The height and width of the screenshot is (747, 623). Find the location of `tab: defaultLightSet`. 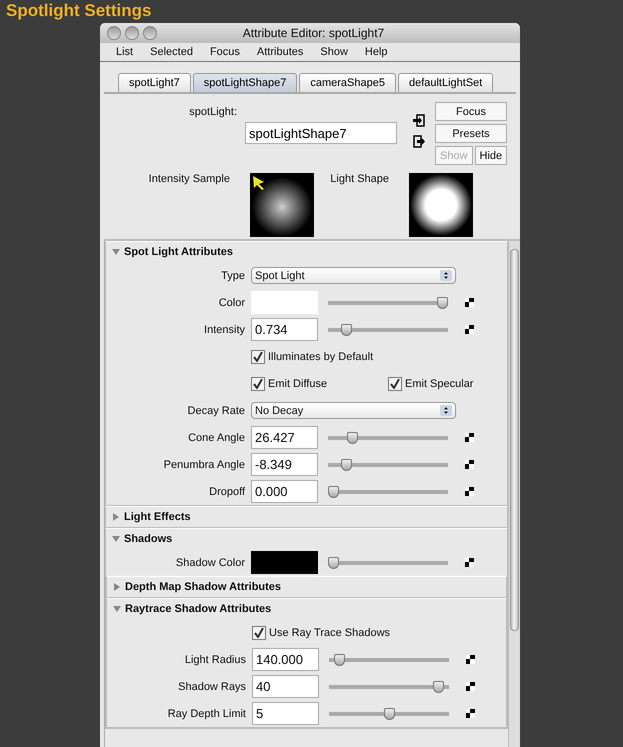

tab: defaultLightSet is located at coordinates (446, 82).